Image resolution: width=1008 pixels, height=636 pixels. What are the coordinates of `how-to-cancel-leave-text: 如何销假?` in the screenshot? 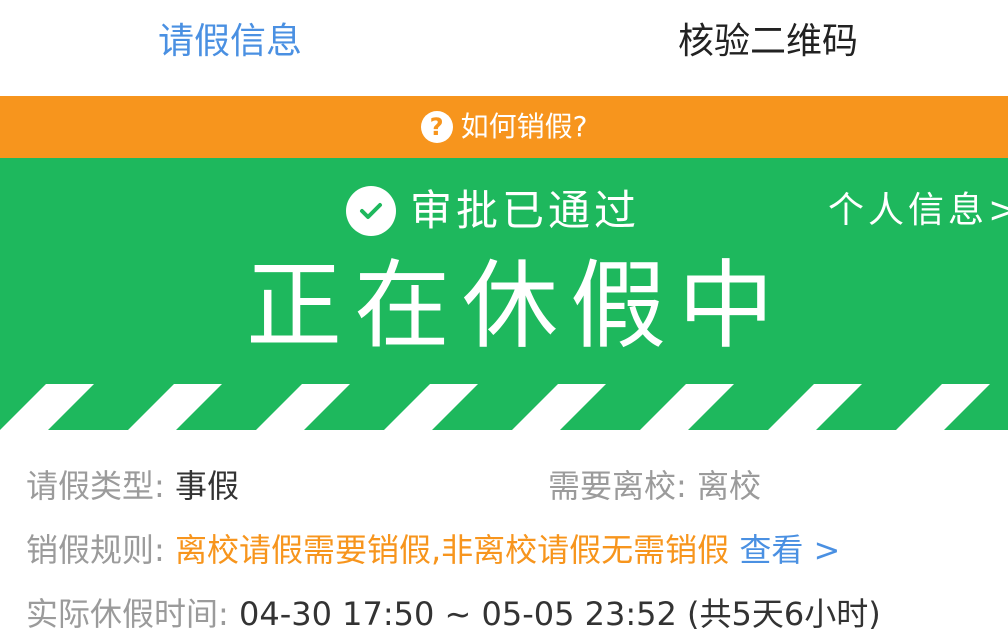 It's located at (524, 126).